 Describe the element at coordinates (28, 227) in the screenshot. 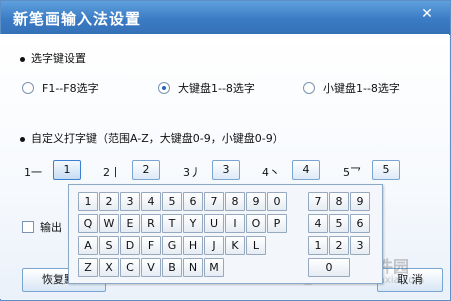

I see `output-checkbox` at that location.